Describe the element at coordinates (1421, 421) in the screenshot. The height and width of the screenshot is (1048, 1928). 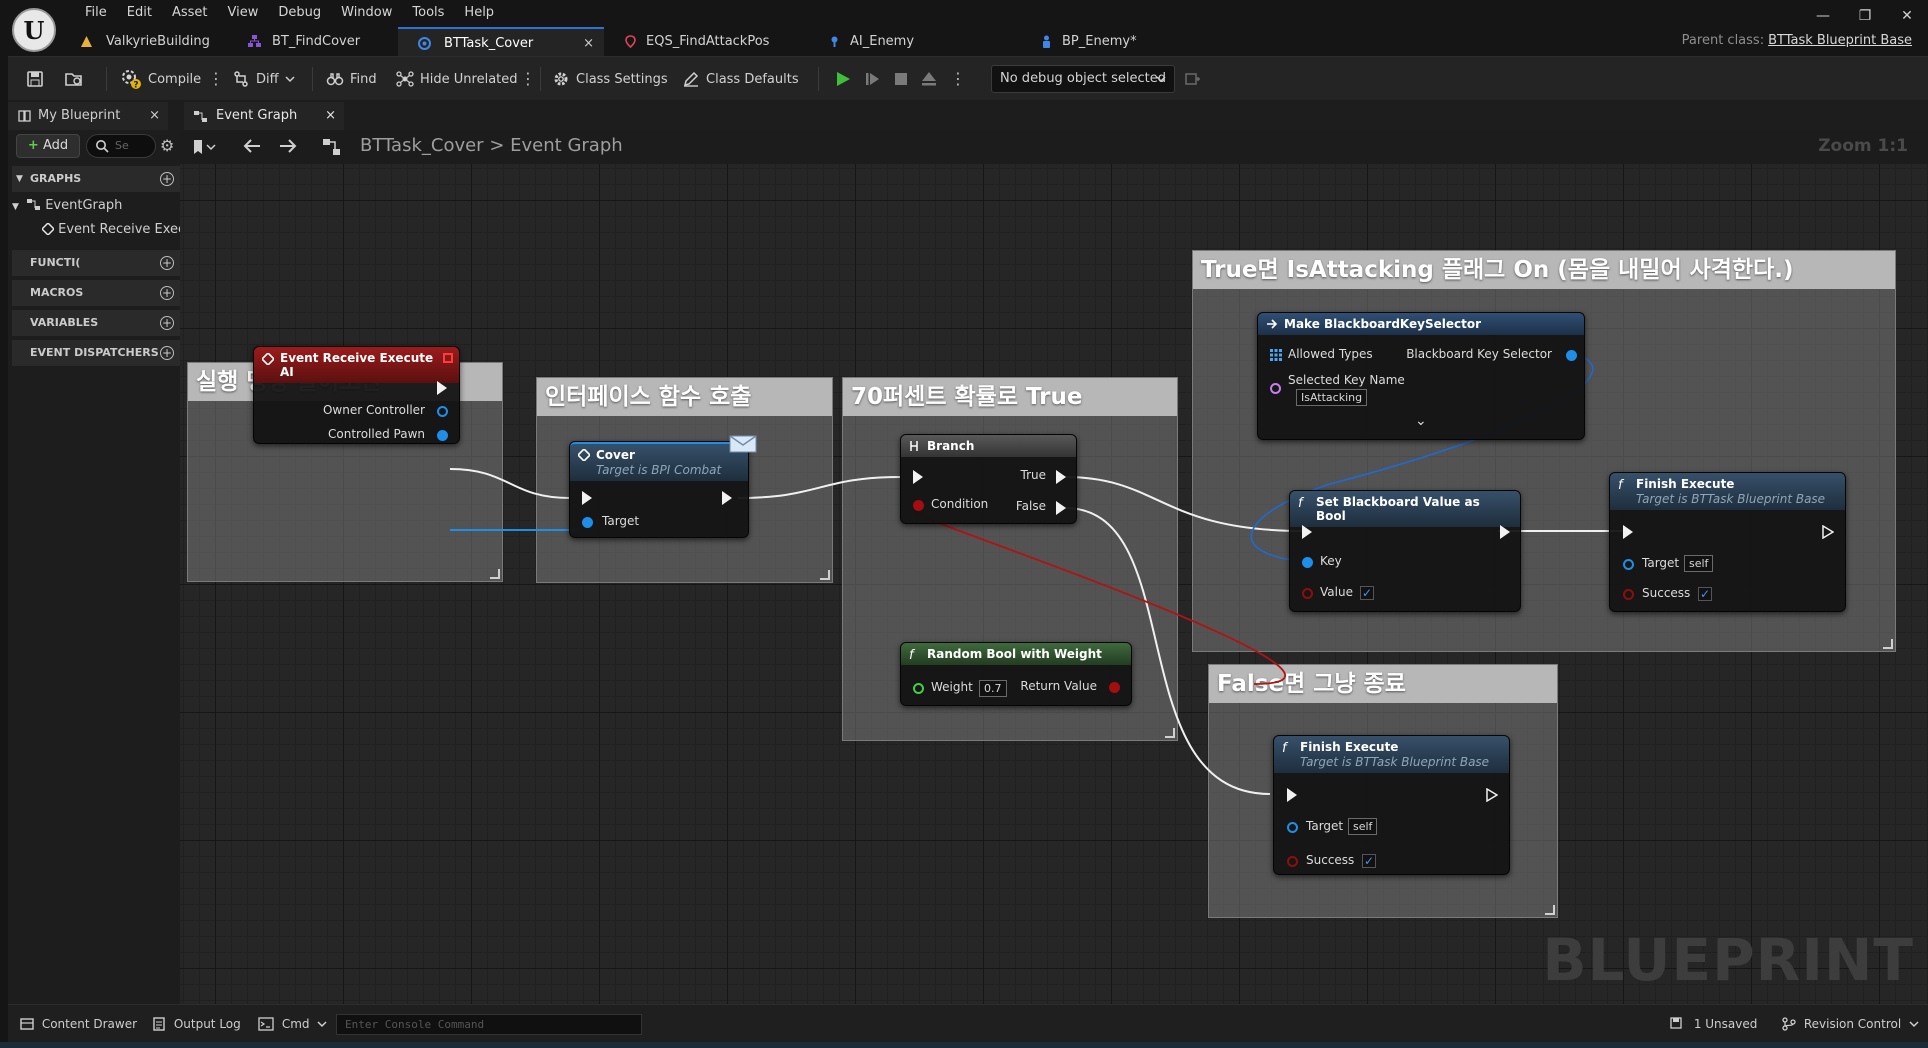
I see `expand-chevron-icon: ⌄` at that location.